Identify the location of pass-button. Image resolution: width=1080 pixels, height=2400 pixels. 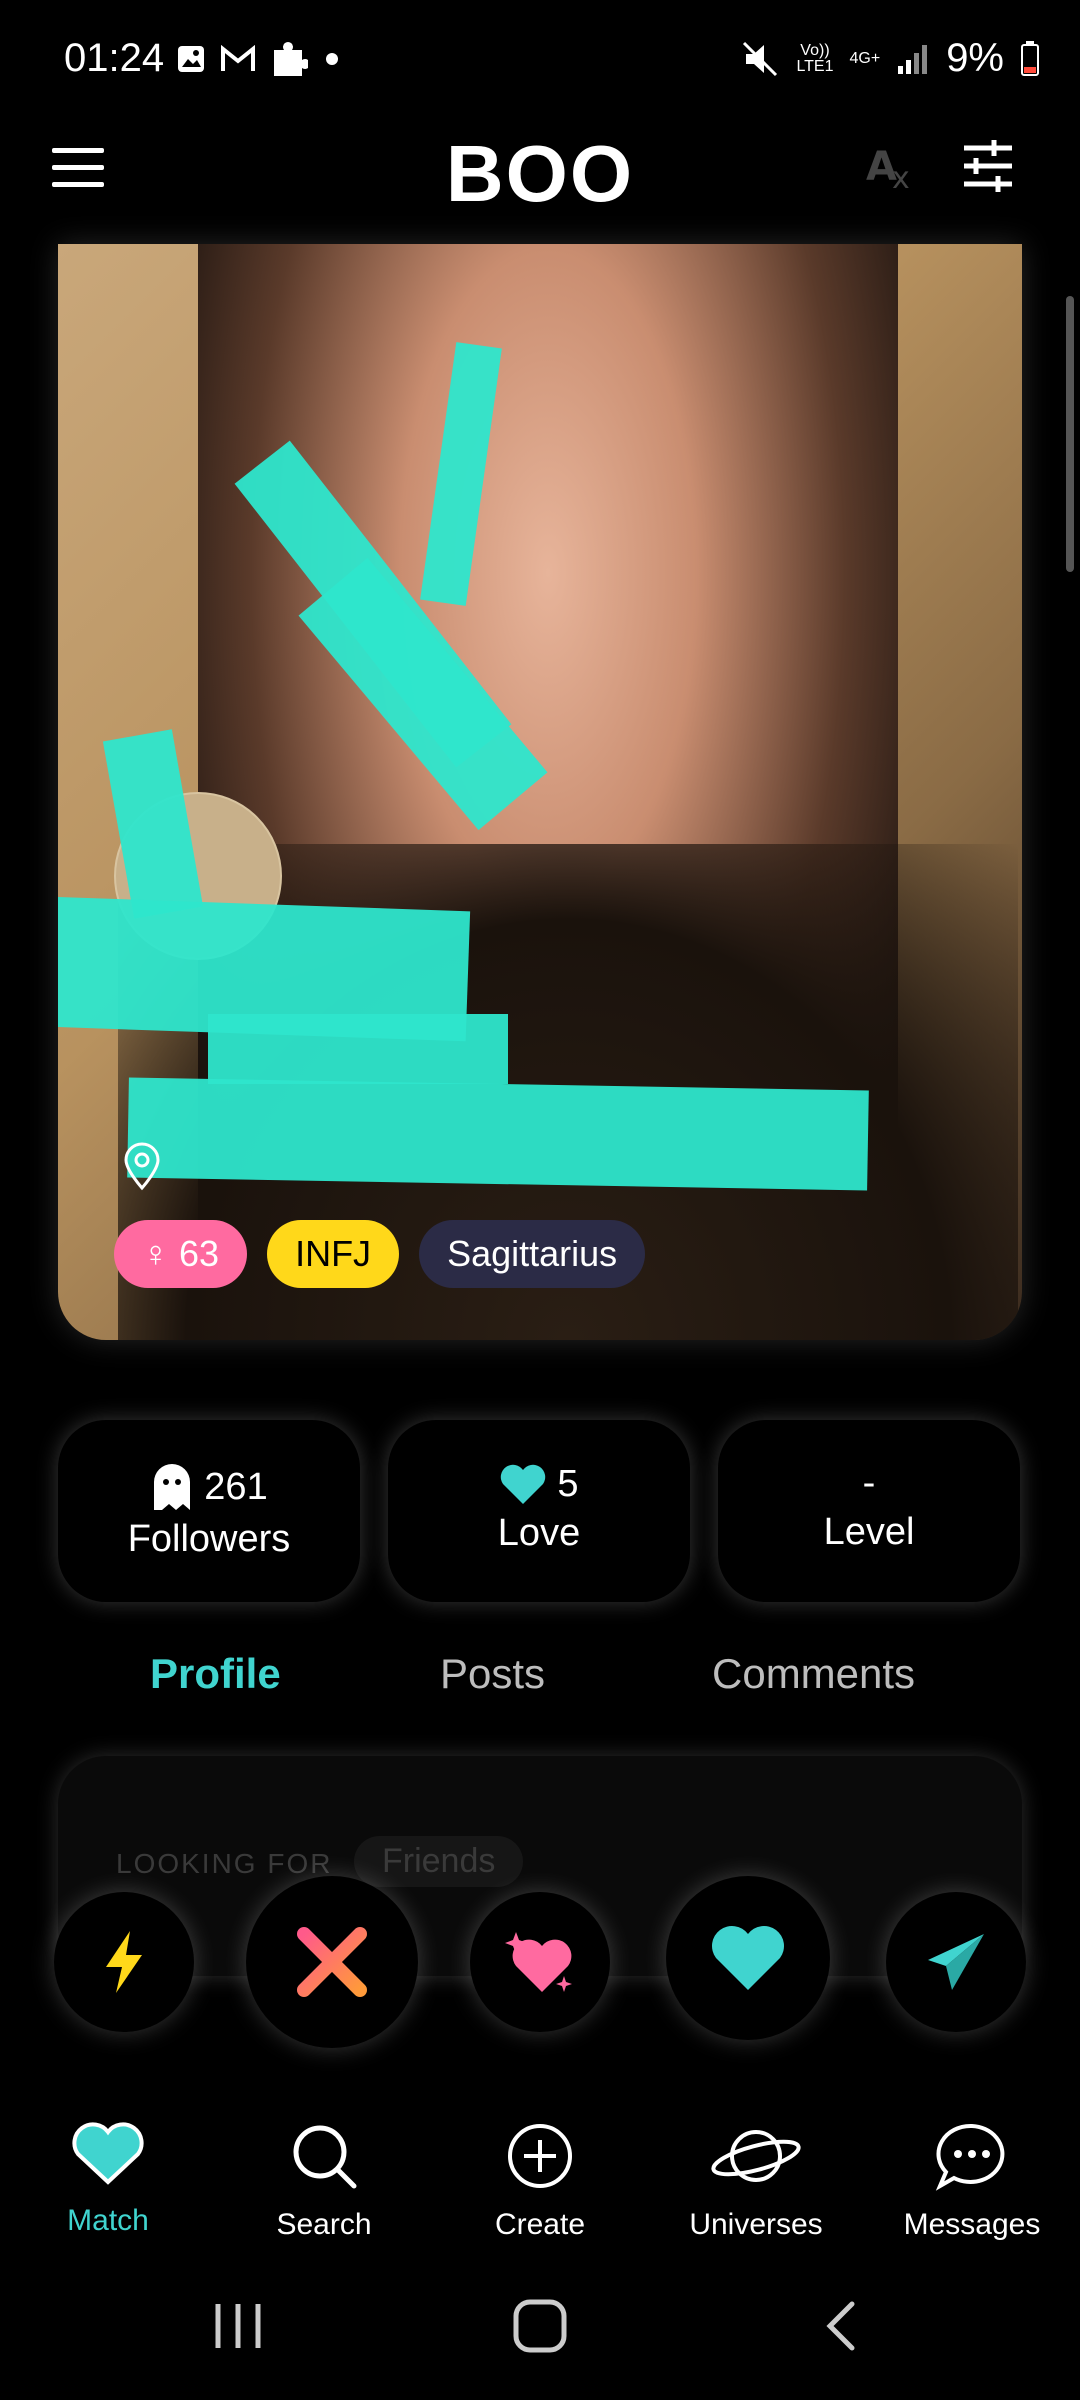
(332, 1962).